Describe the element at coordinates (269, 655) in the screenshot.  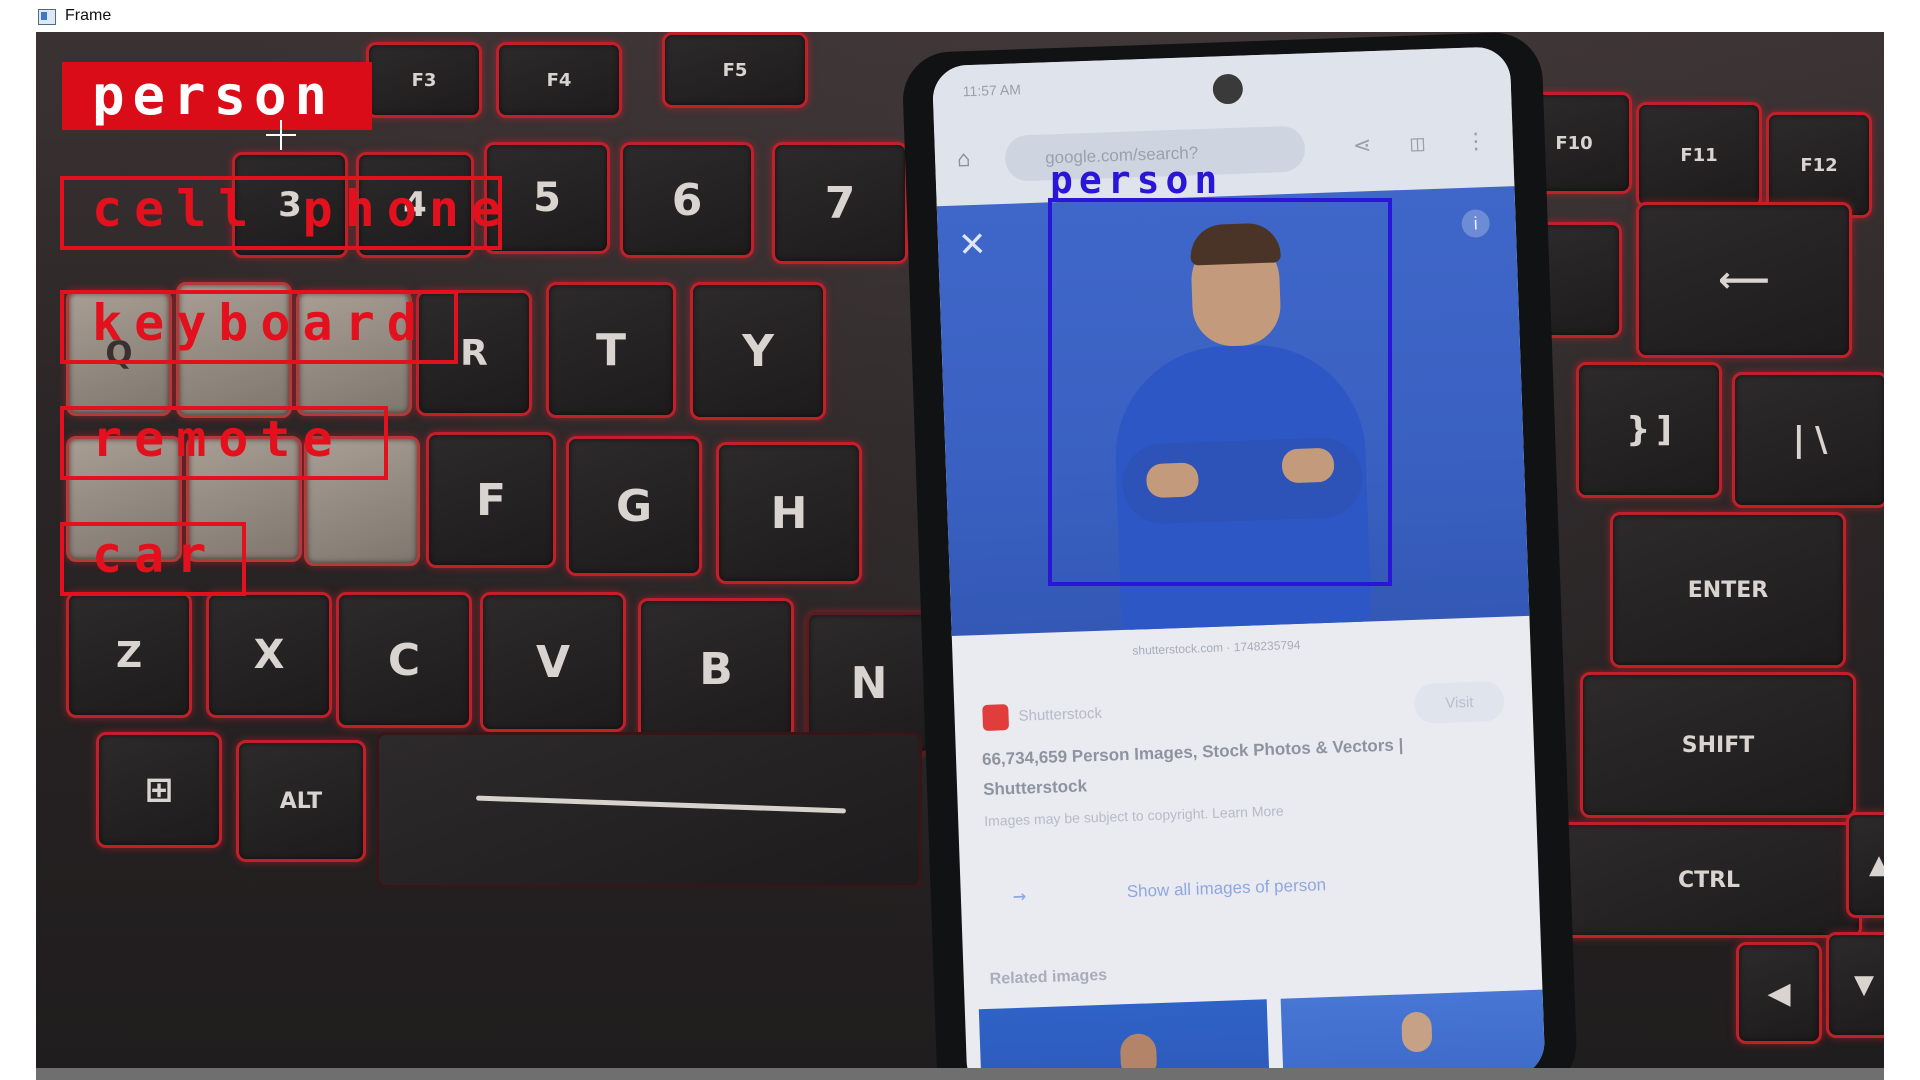
I see `key-x: X` at that location.